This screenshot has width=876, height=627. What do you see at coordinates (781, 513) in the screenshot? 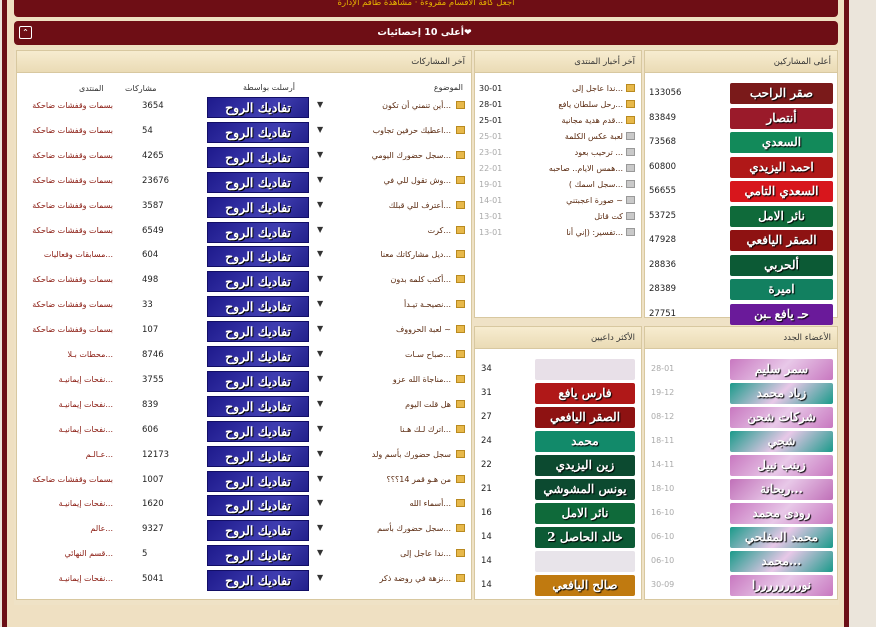
I see `new-member-name: رودى محمد` at bounding box center [781, 513].